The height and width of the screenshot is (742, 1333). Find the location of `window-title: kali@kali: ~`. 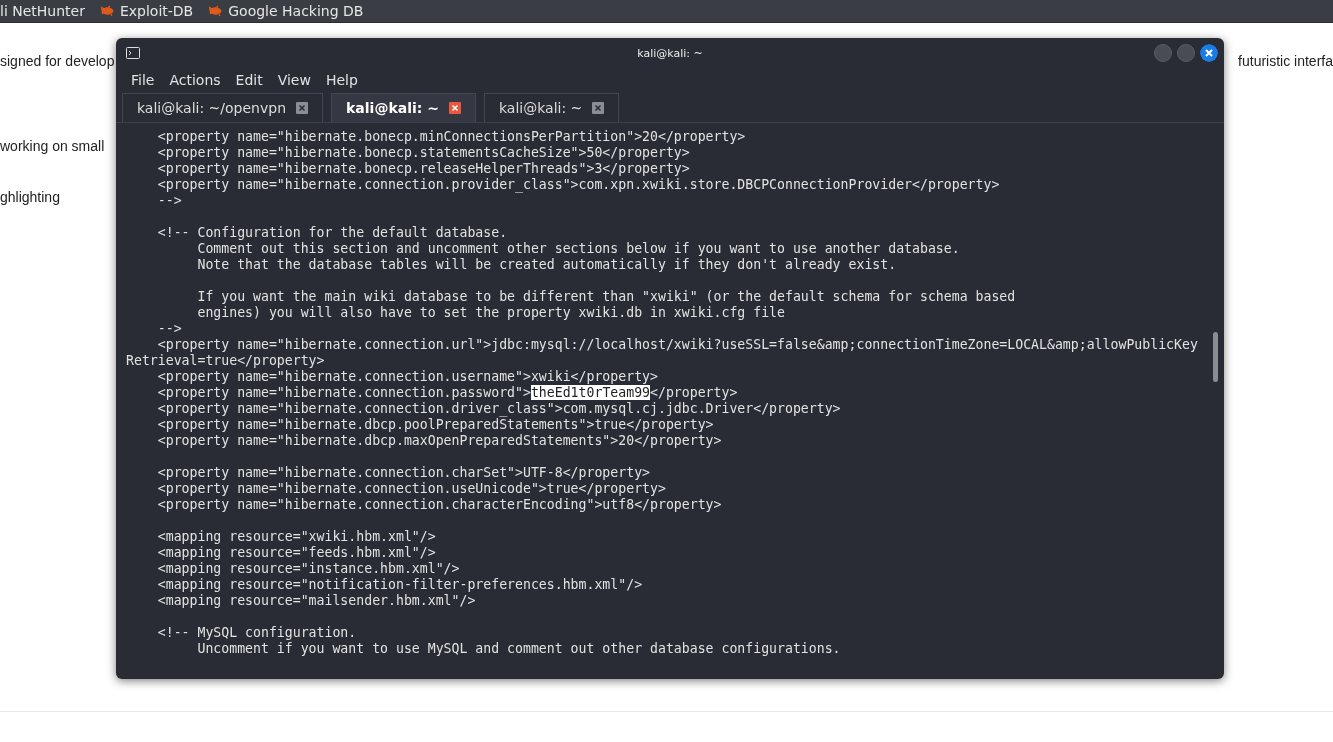

window-title: kali@kali: ~ is located at coordinates (670, 53).